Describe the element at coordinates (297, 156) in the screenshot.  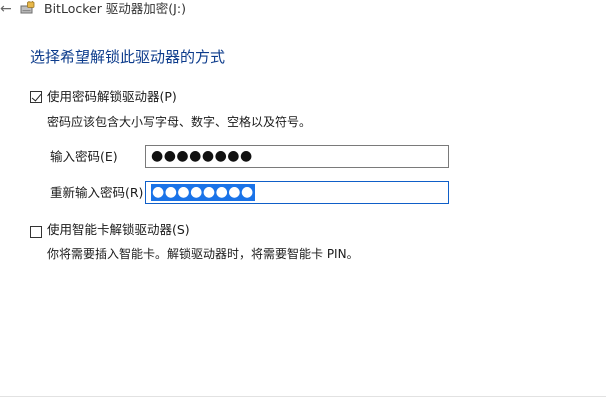
I see `enter-password-input: ●●●●●●●●` at that location.